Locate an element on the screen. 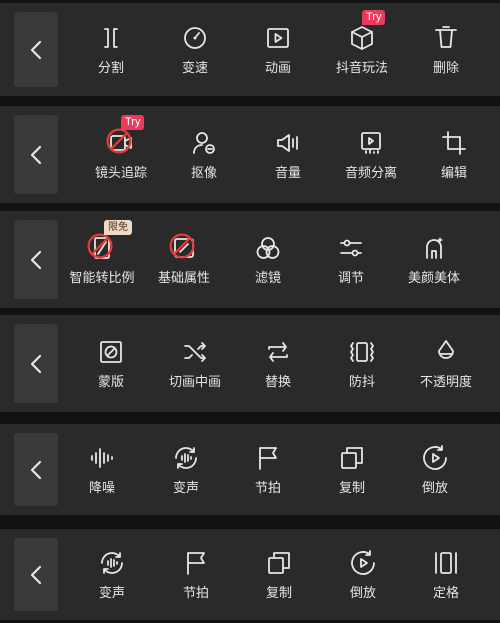 The image size is (500, 623). tool-button: 抠像 is located at coordinates (204, 154).